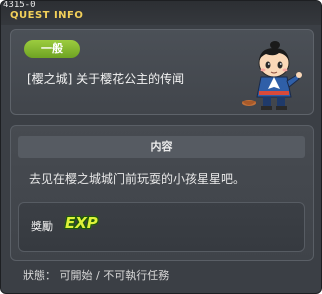 The width and height of the screenshot is (322, 294). I want to click on reward-label: 獎勵, so click(42, 226).